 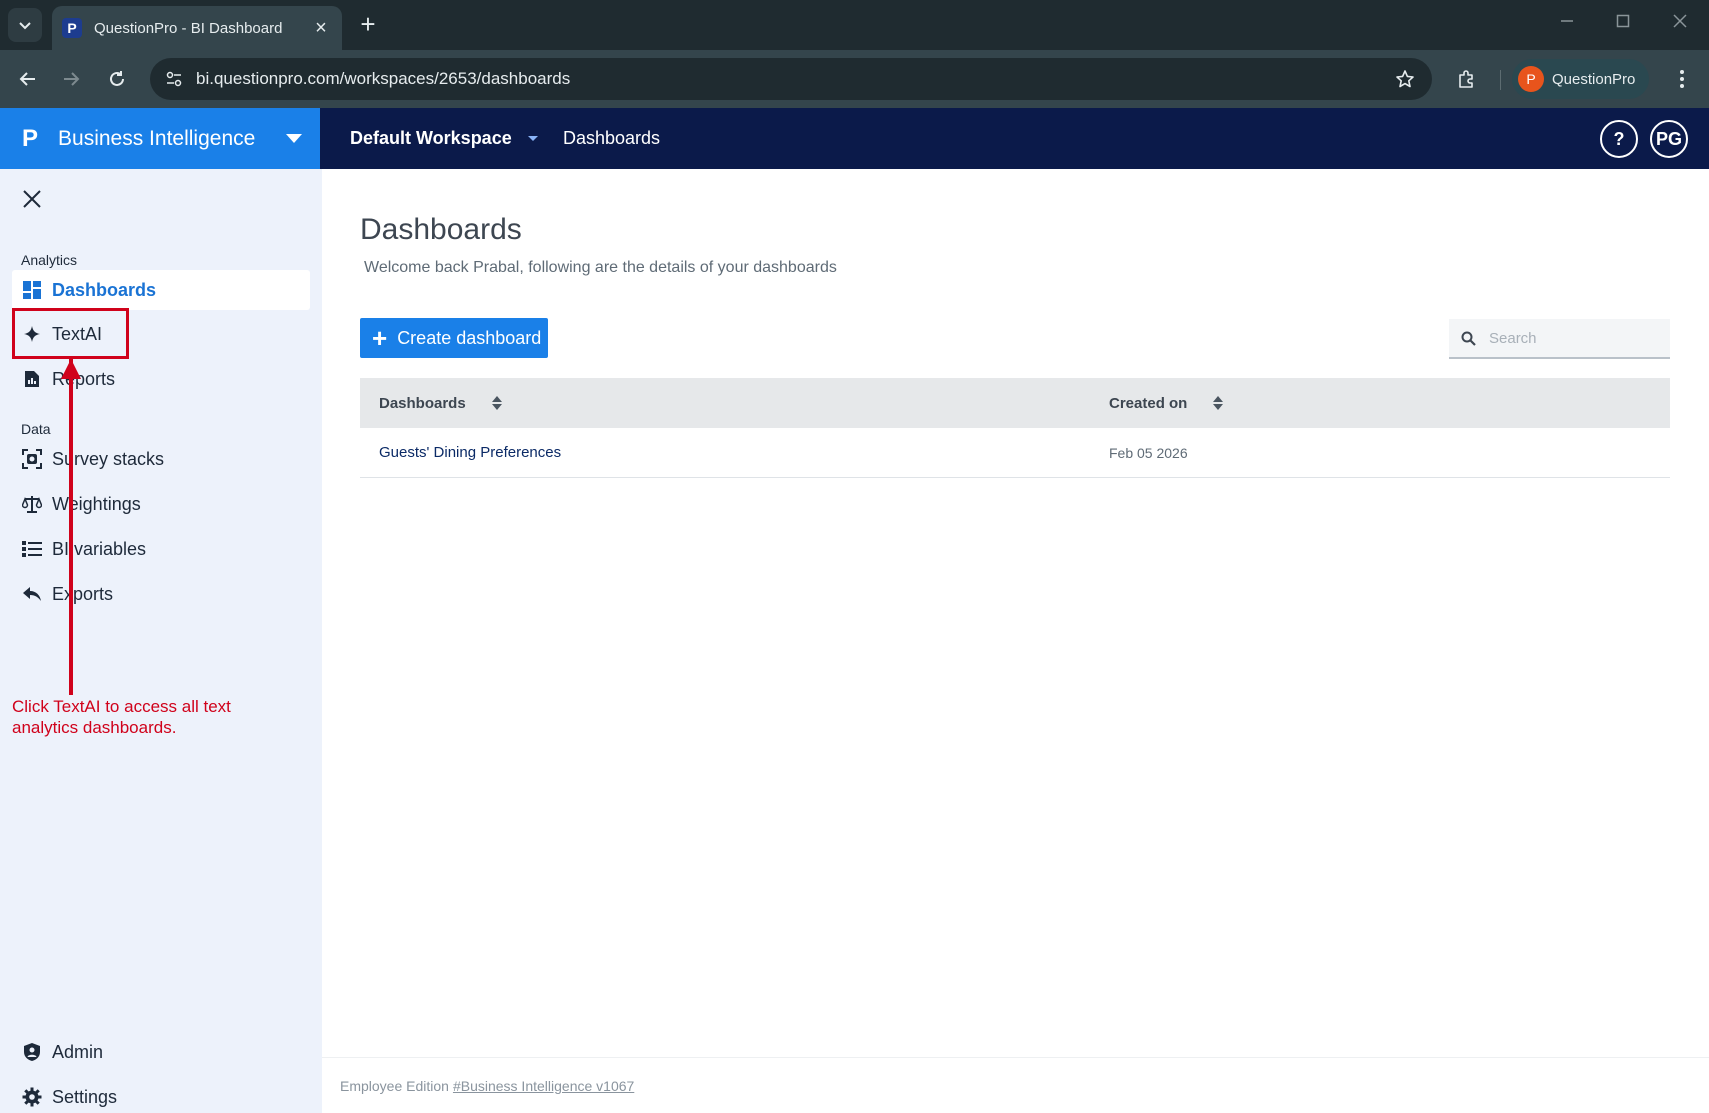 What do you see at coordinates (71, 369) in the screenshot?
I see `annotation-arrow-head` at bounding box center [71, 369].